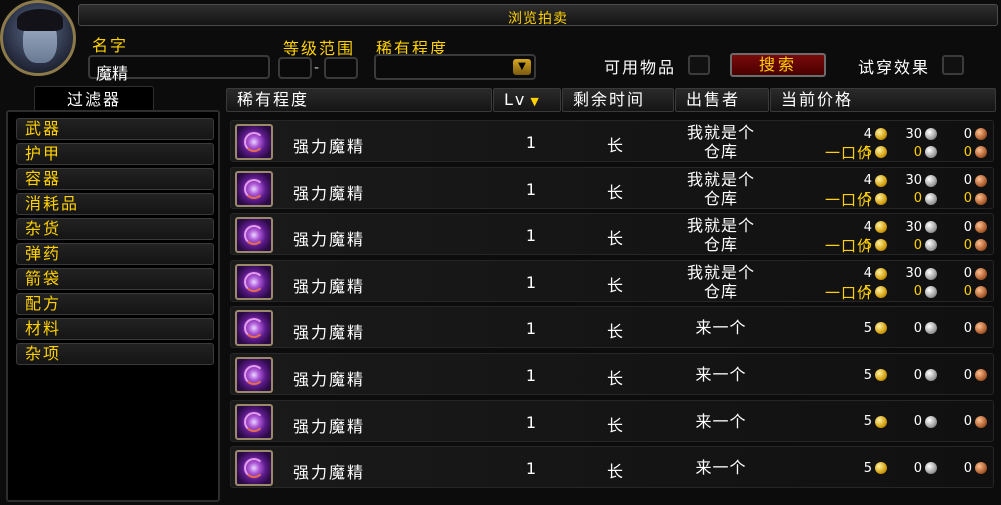 The image size is (1001, 505). Describe the element at coordinates (115, 354) in the screenshot. I see `filter-miscellaneous: 杂项` at that location.